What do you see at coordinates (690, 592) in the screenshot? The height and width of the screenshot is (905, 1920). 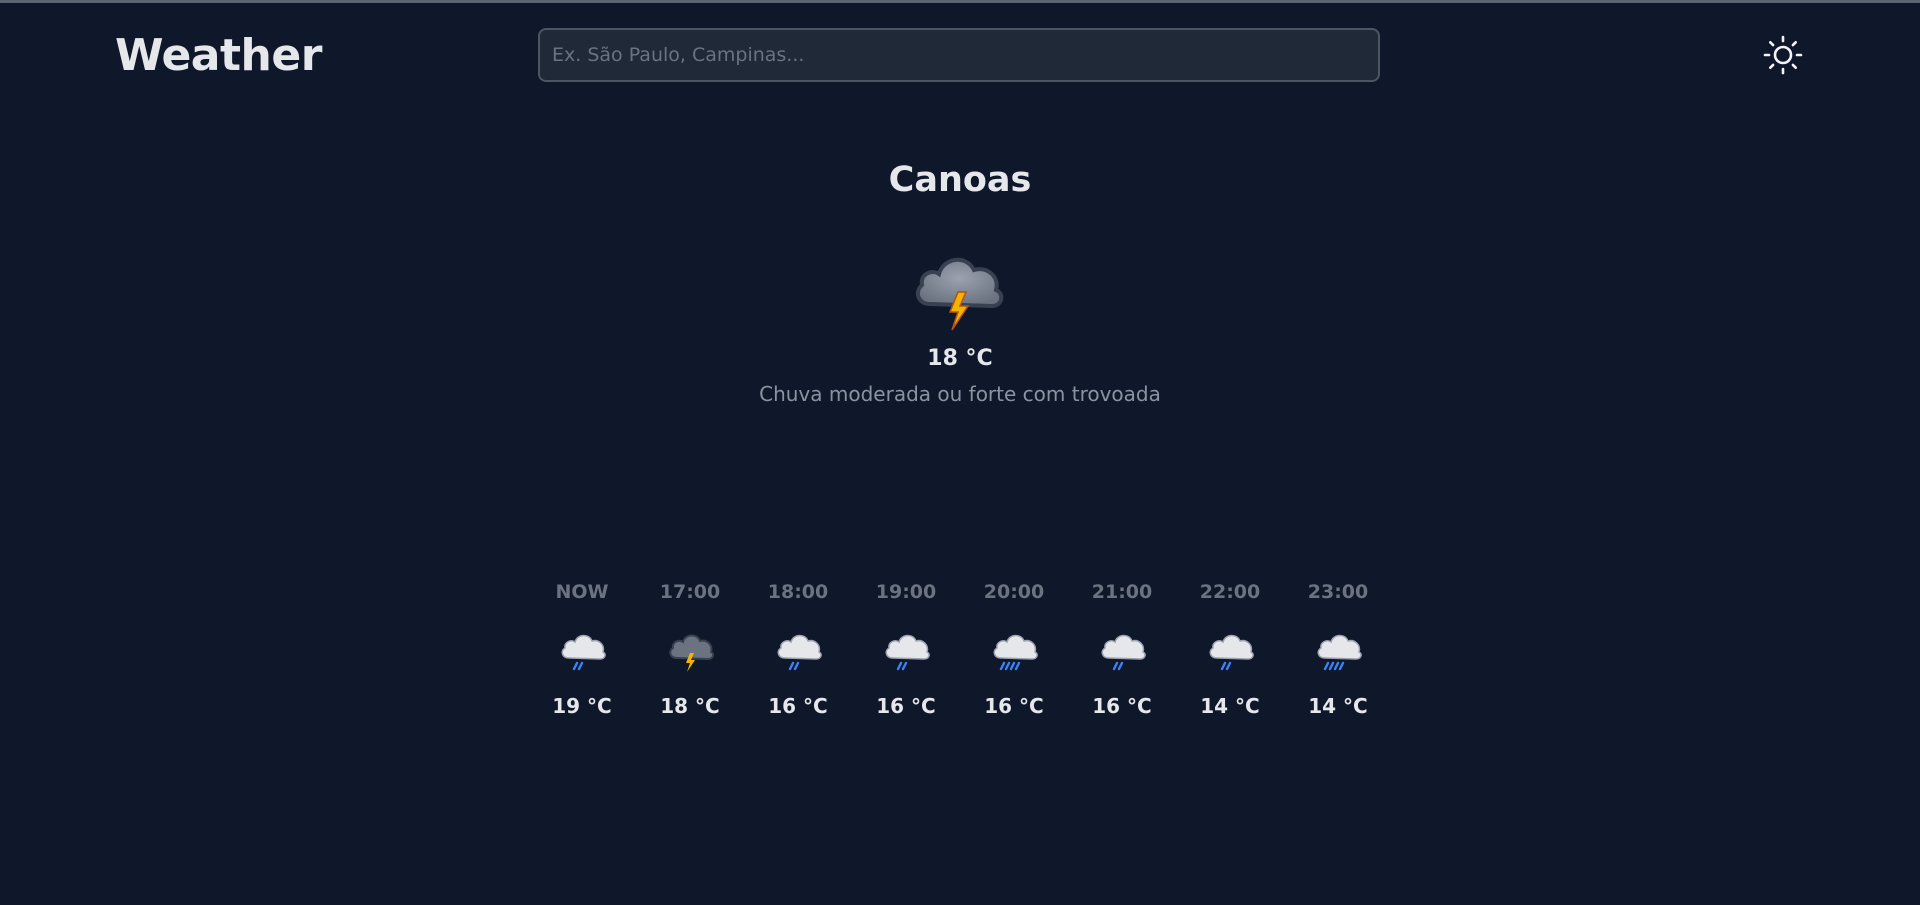 I see `forecast-time: 17:00` at bounding box center [690, 592].